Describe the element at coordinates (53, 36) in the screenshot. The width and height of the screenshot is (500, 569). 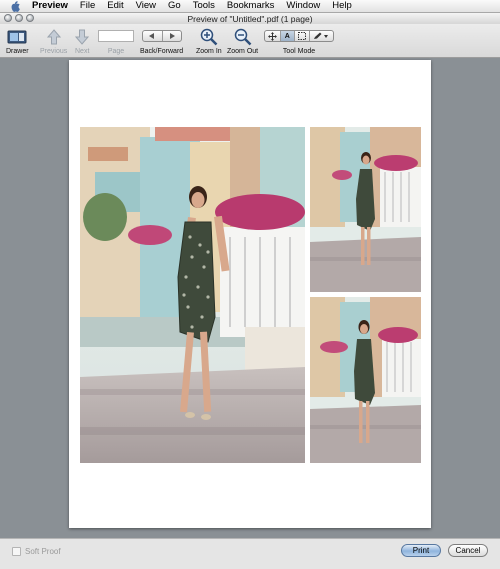
I see `arrow-up-icon` at that location.